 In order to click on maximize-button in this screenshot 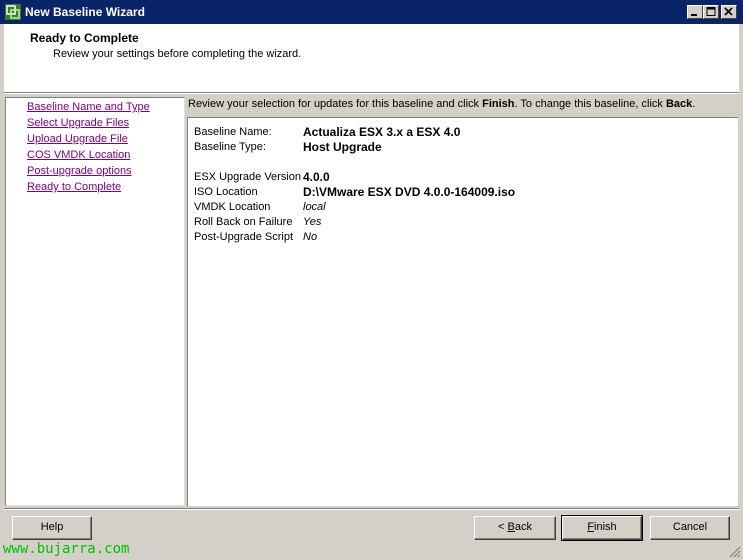, I will do `click(711, 12)`.